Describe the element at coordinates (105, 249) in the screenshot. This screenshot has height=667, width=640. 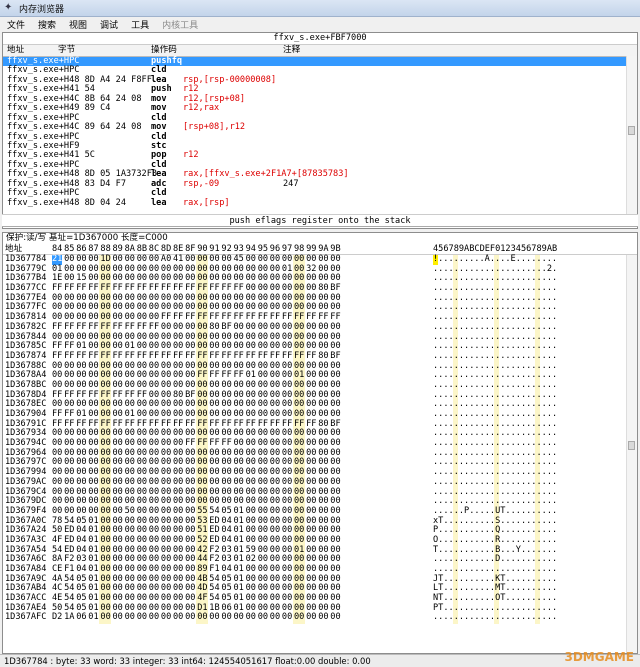
I see `hex-header-column: 88` at that location.